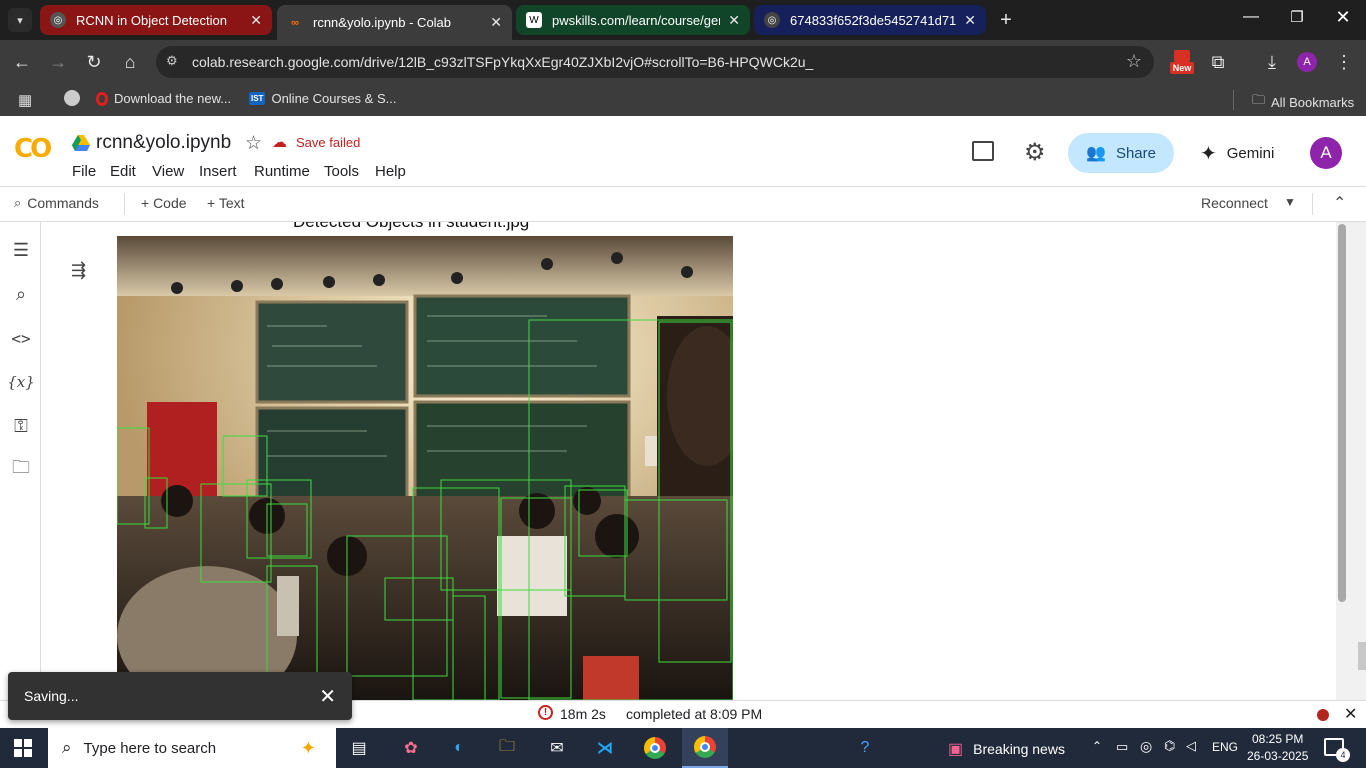  Describe the element at coordinates (1362, 656) in the screenshot. I see `page-scrollbar-thumb` at that location.